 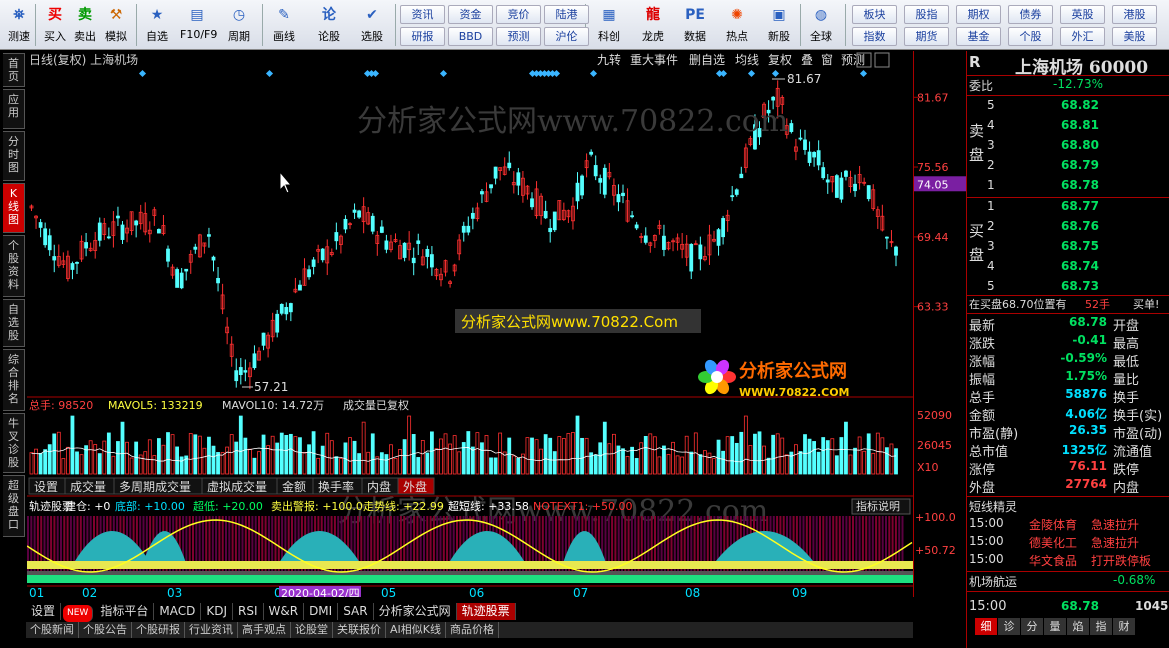 What do you see at coordinates (422, 36) in the screenshot?
I see `market-button: 研报` at bounding box center [422, 36].